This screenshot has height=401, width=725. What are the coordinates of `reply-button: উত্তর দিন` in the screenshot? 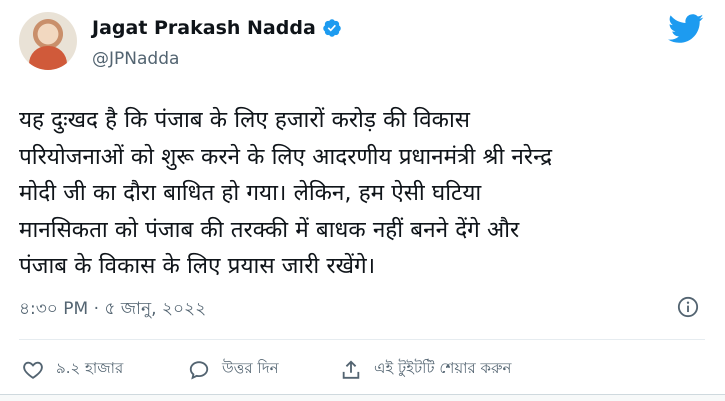 It's located at (233, 369).